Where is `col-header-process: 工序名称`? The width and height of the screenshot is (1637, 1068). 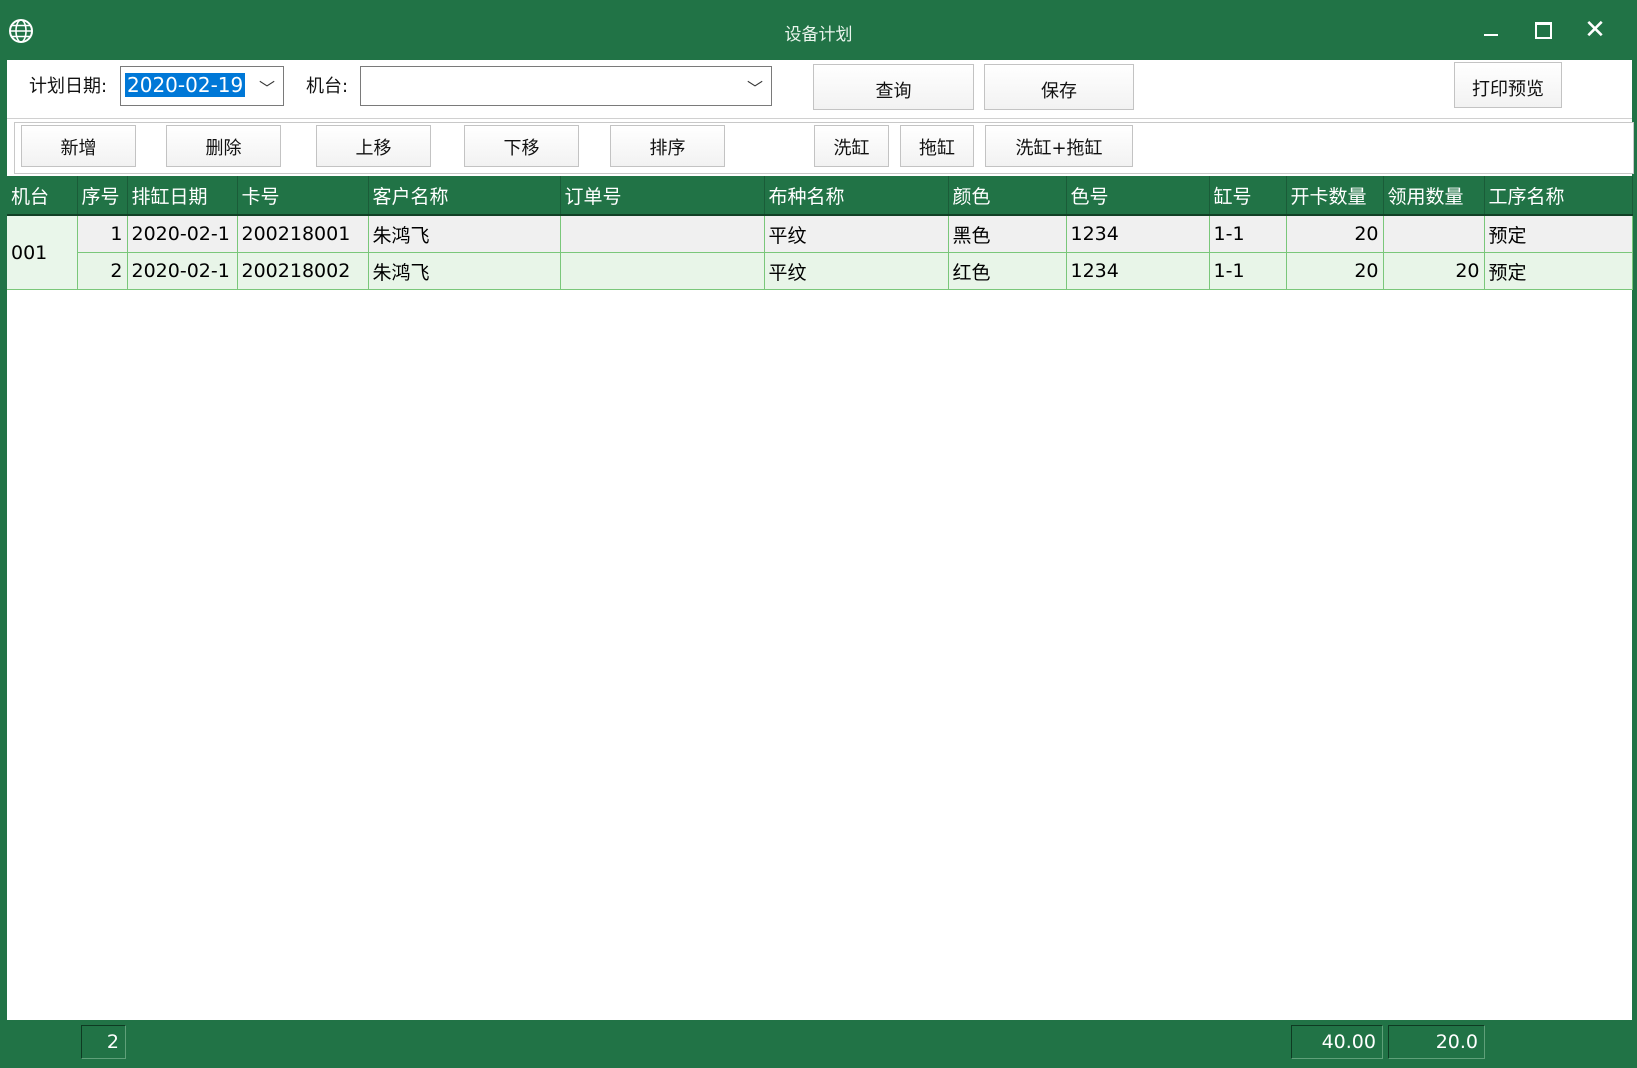 col-header-process: 工序名称 is located at coordinates (1558, 196).